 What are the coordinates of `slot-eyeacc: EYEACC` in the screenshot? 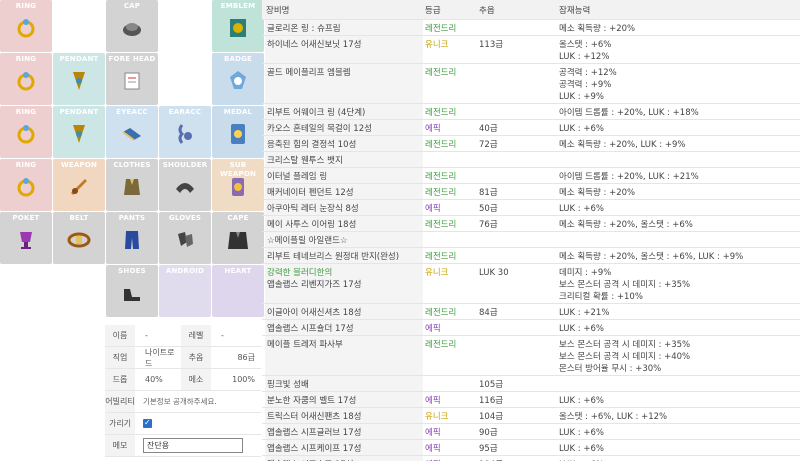 It's located at (132, 132).